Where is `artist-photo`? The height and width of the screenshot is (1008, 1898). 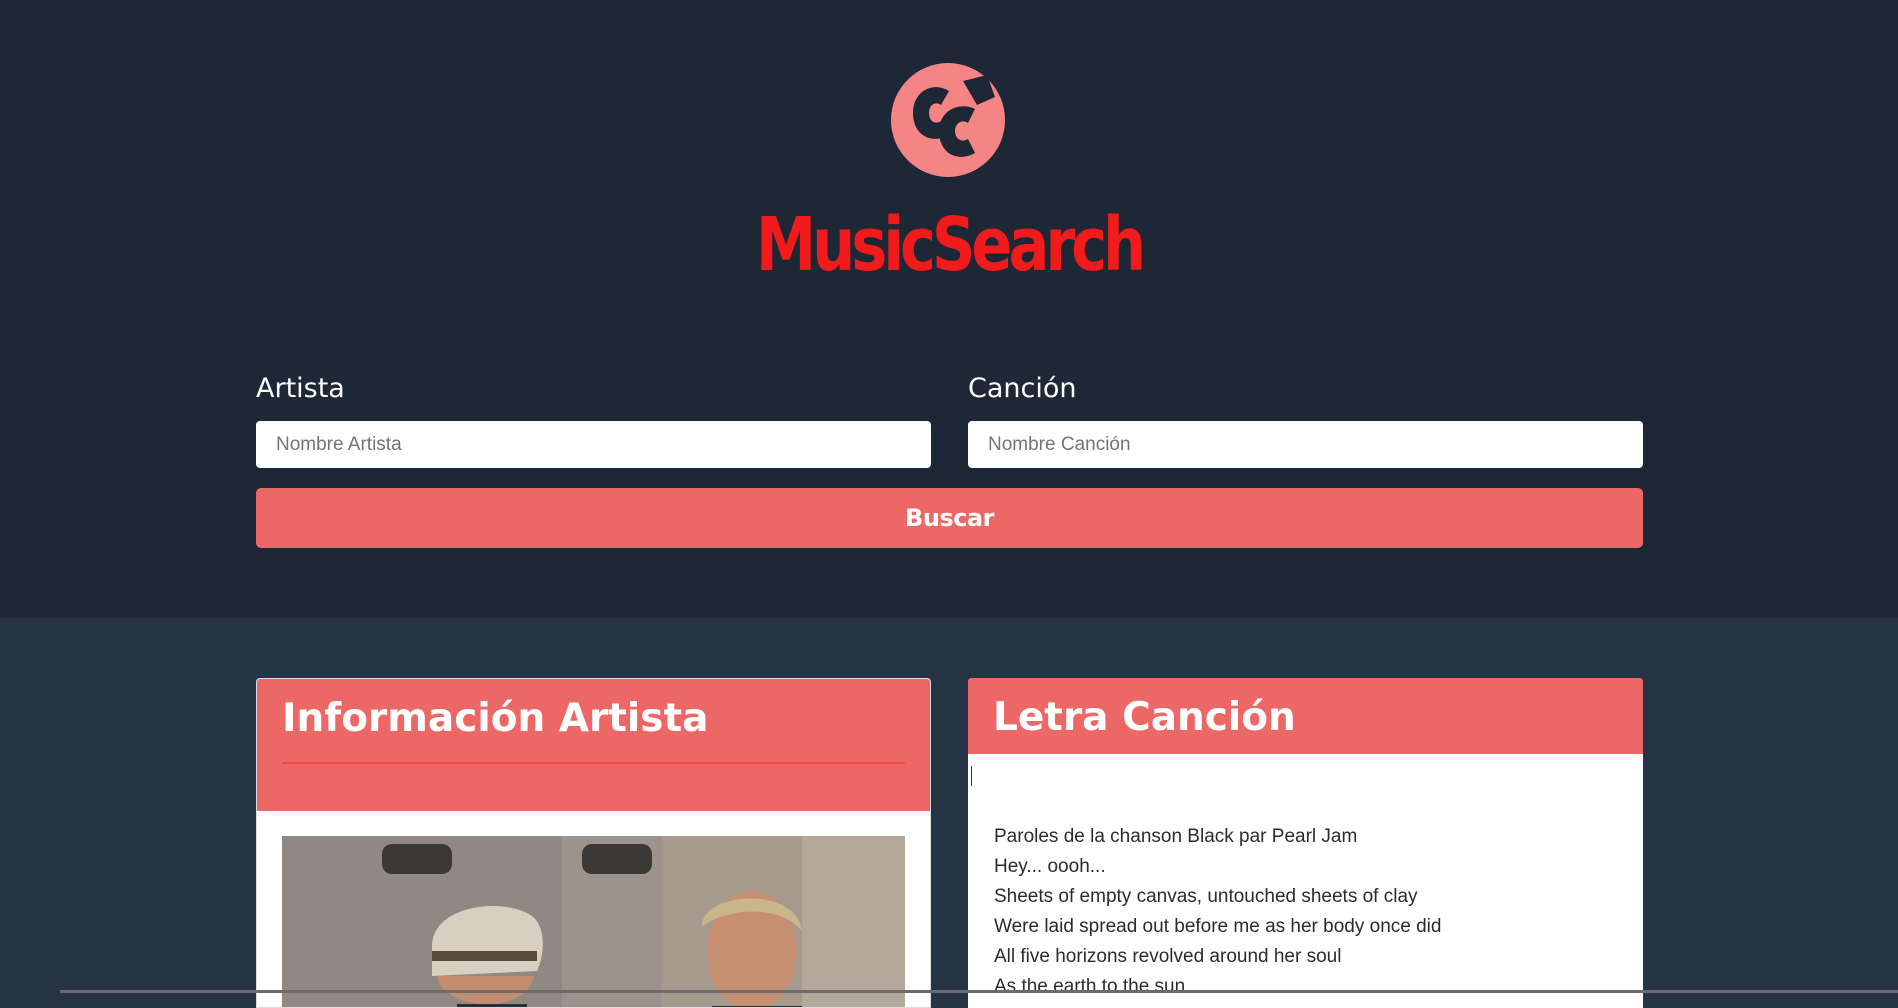
artist-photo is located at coordinates (593, 921).